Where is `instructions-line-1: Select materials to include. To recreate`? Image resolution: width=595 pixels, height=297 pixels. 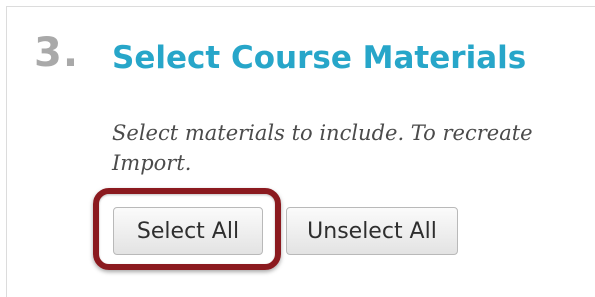 instructions-line-1: Select materials to include. To recreate is located at coordinates (322, 133).